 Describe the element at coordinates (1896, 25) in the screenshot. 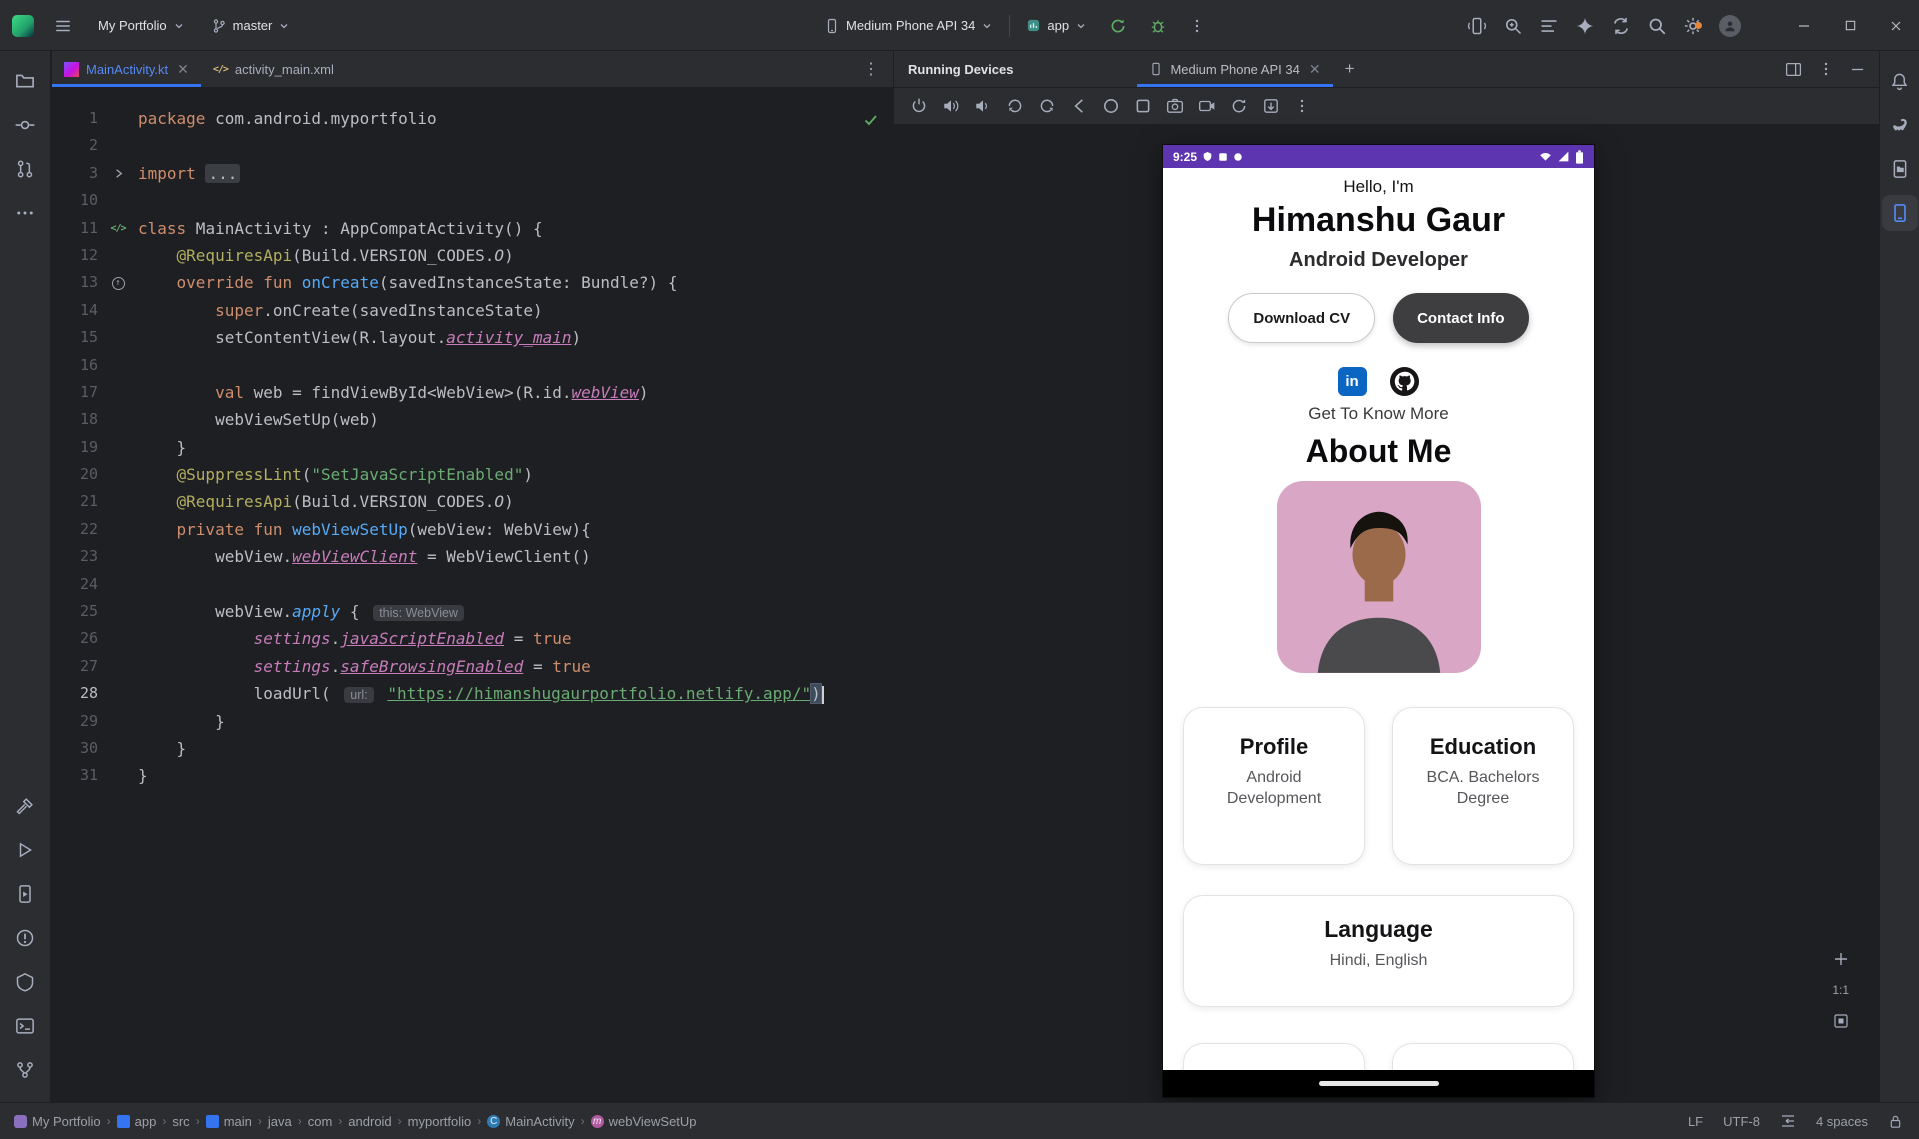

I see `close-button` at that location.